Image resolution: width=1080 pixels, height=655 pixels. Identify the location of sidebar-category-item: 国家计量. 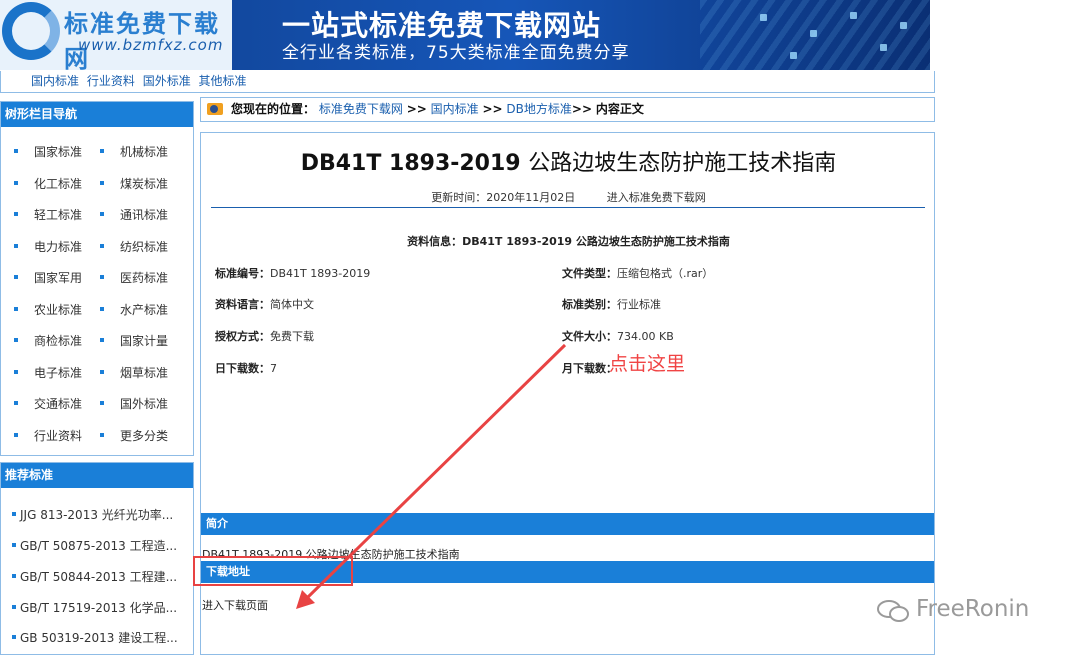
(133, 340).